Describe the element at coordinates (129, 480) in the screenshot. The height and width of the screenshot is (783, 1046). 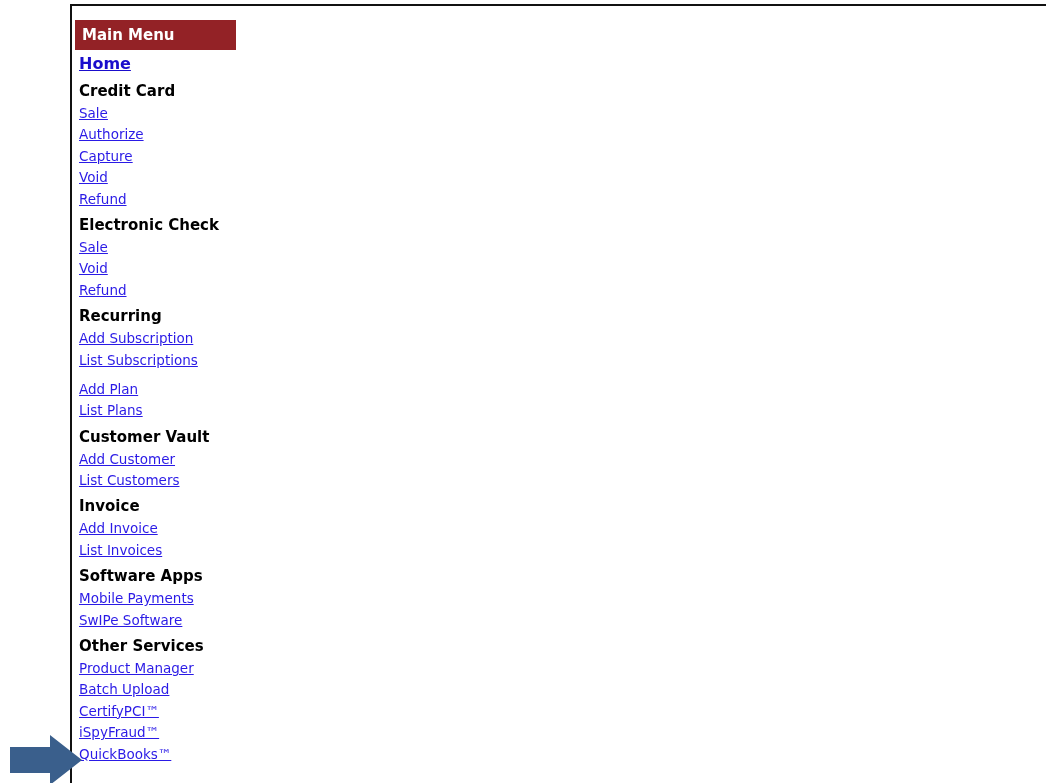
I see `menu-link: List Customers` at that location.